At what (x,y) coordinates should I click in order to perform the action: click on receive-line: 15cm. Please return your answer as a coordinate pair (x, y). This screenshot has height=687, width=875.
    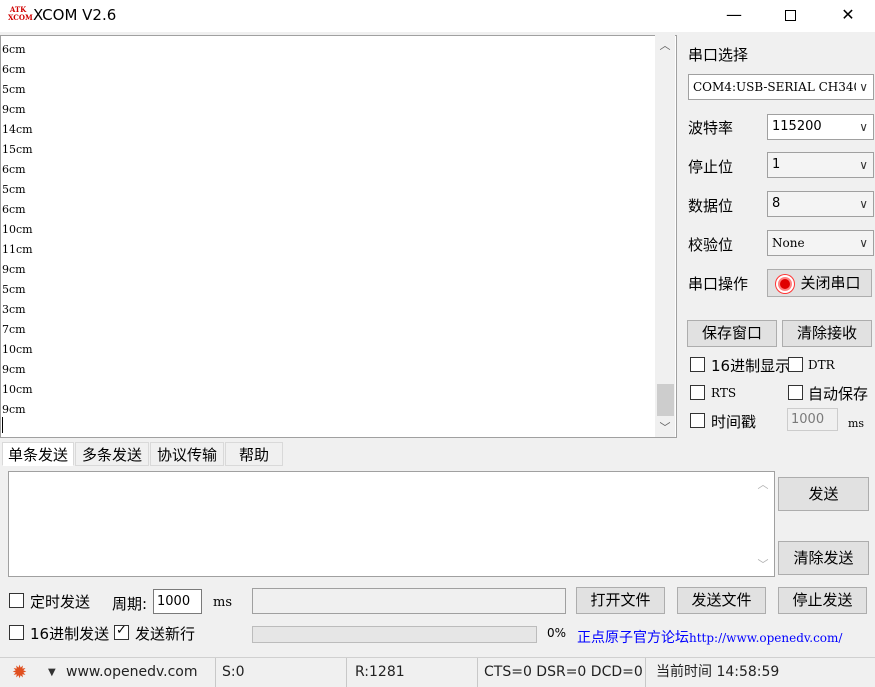
    Looking at the image, I should click on (17, 149).